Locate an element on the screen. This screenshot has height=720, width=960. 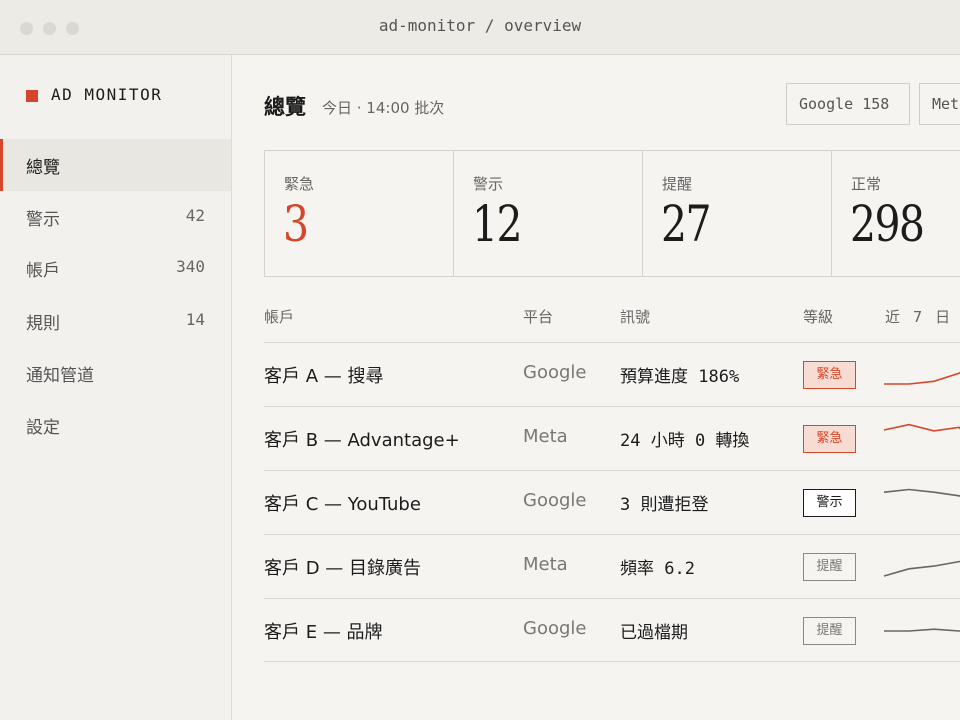
sidebar-item-alerts: 警示 42 is located at coordinates (115, 217).